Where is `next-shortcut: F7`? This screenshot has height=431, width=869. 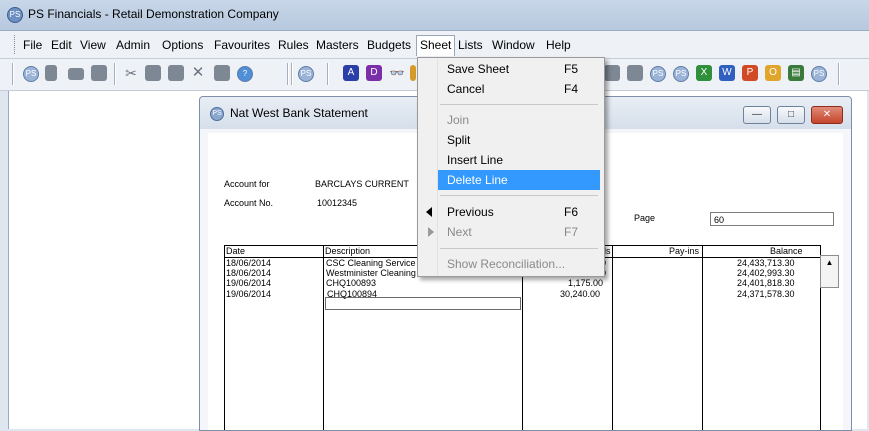 next-shortcut: F7 is located at coordinates (570, 232).